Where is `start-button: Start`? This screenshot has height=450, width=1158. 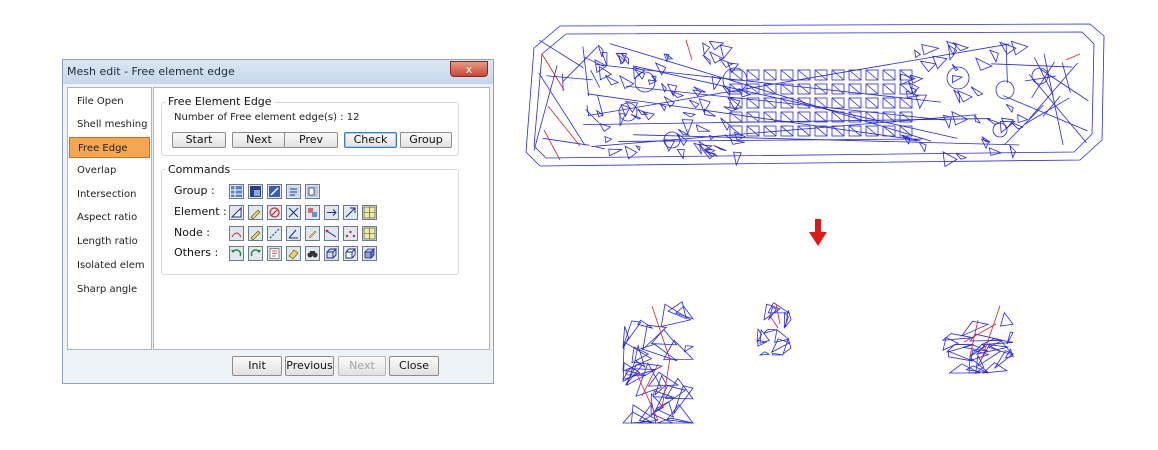 start-button: Start is located at coordinates (199, 140).